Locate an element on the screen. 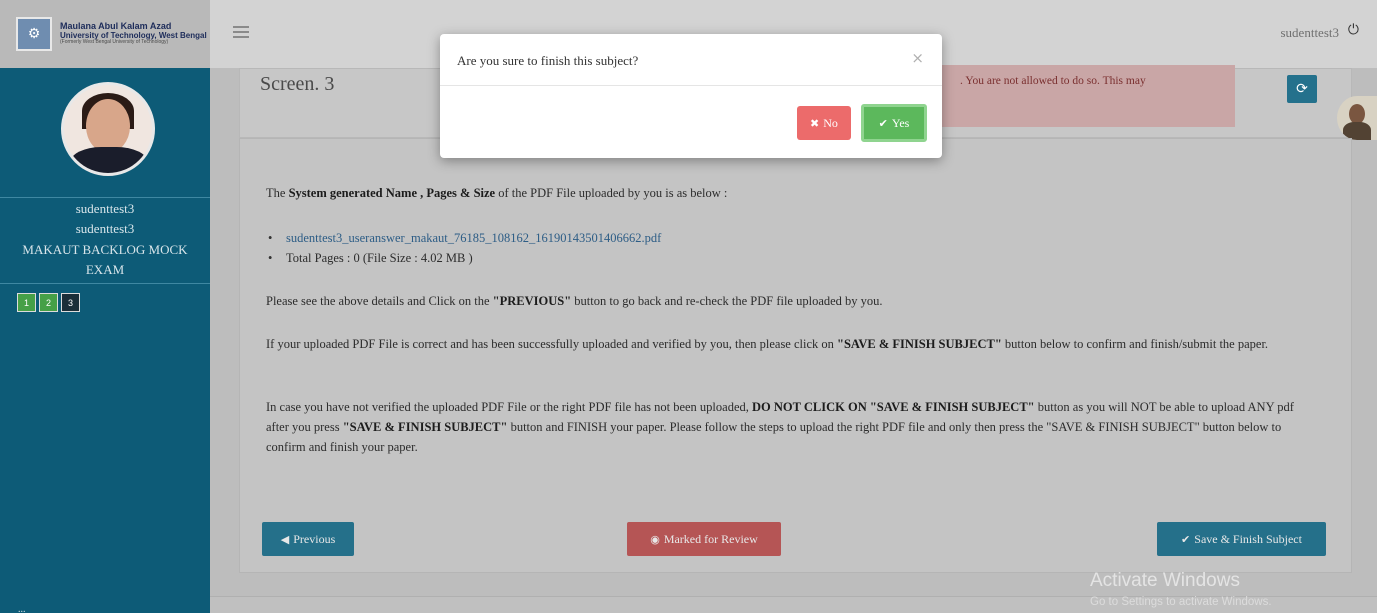 The width and height of the screenshot is (1377, 613). intro-prefix: The is located at coordinates (277, 193).